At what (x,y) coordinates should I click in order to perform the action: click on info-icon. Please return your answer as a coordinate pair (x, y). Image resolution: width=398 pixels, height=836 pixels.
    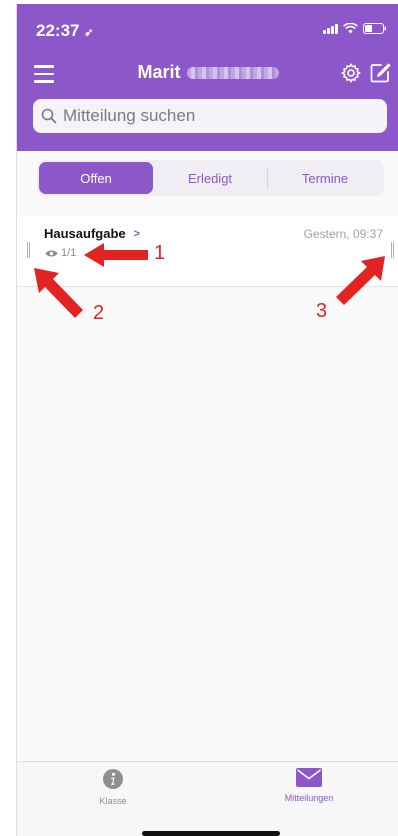
    Looking at the image, I should click on (113, 779).